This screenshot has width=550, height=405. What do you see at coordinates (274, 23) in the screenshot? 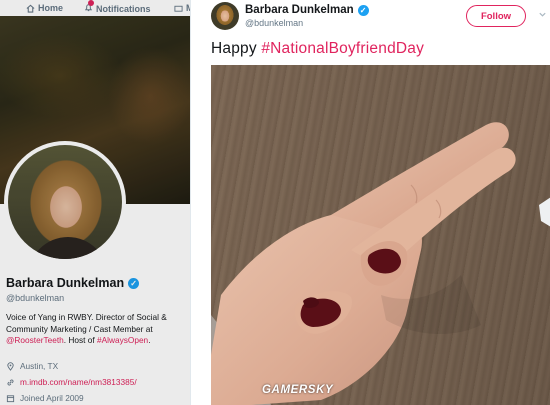
I see `tweet-author-handle: @bdunkelman` at bounding box center [274, 23].